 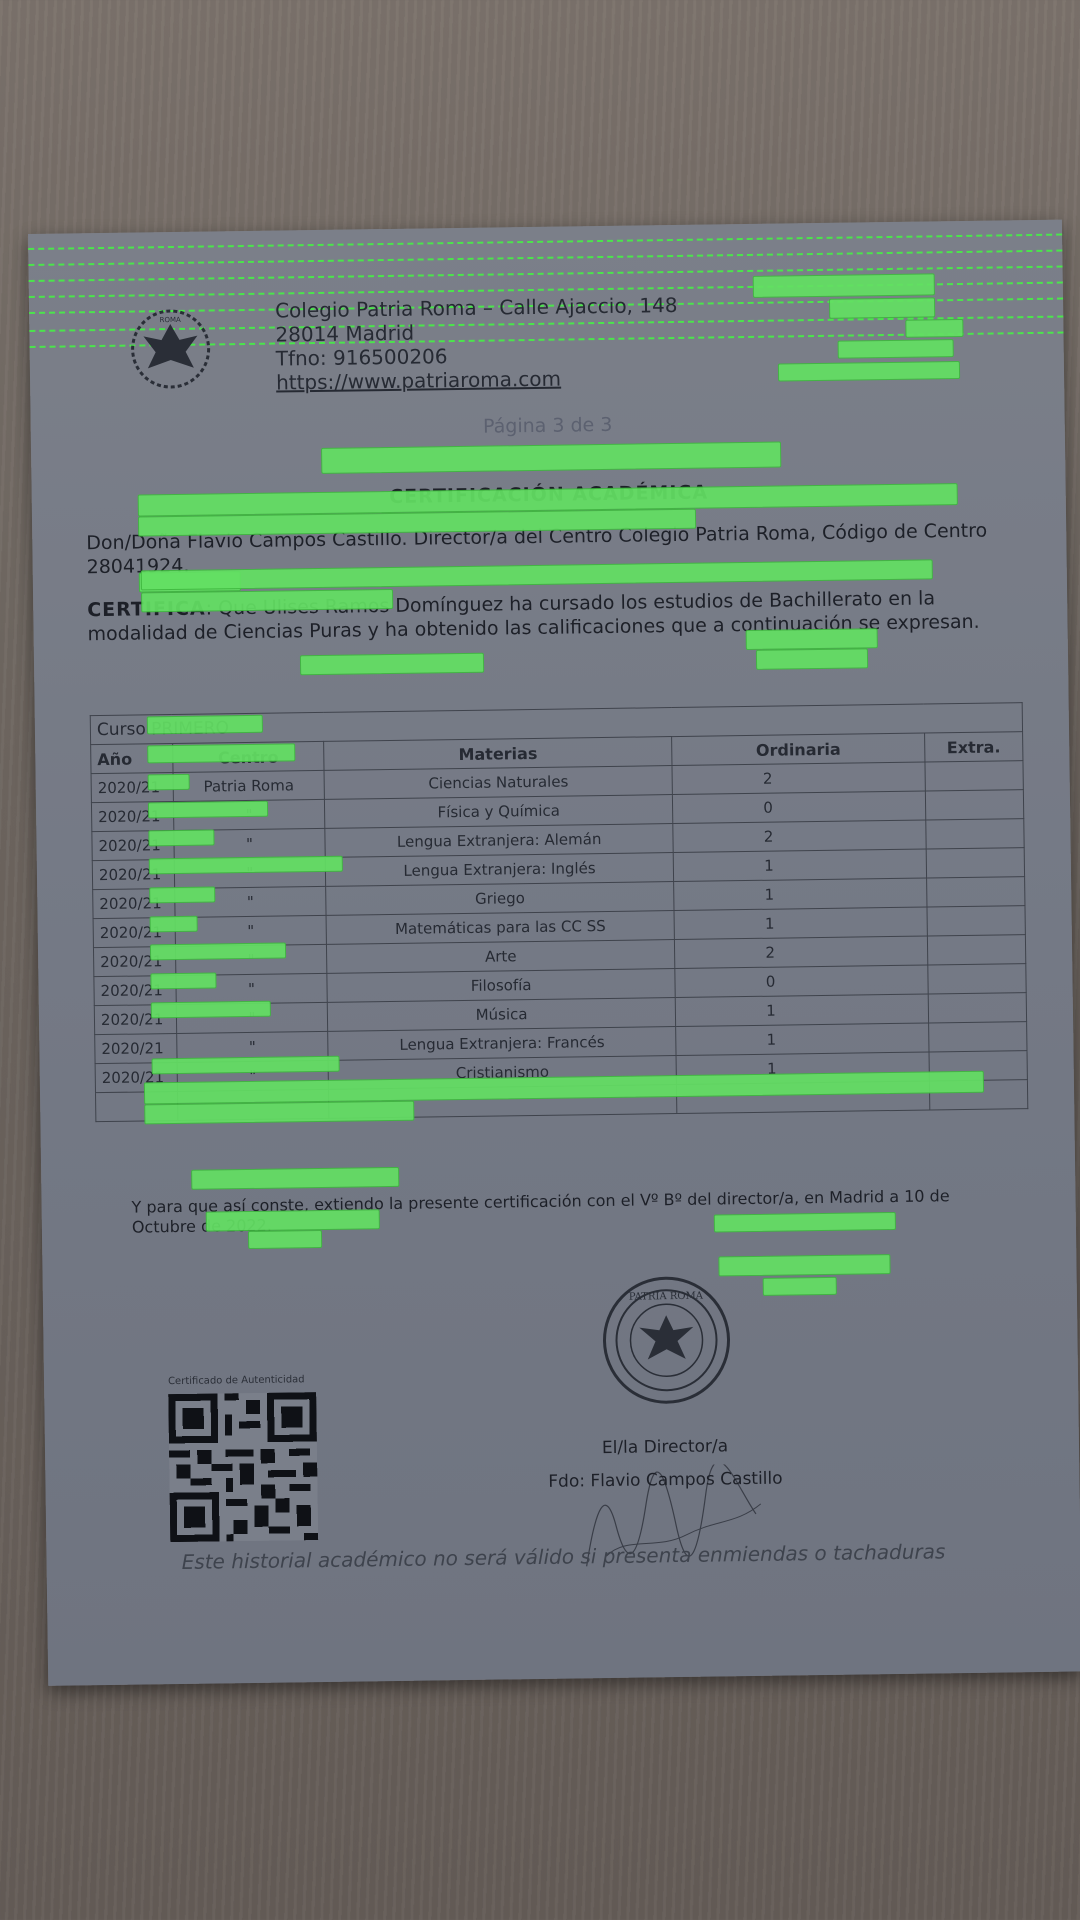 I want to click on signature-line: Fdo: Flavio Campos Castillo, so click(x=665, y=1480).